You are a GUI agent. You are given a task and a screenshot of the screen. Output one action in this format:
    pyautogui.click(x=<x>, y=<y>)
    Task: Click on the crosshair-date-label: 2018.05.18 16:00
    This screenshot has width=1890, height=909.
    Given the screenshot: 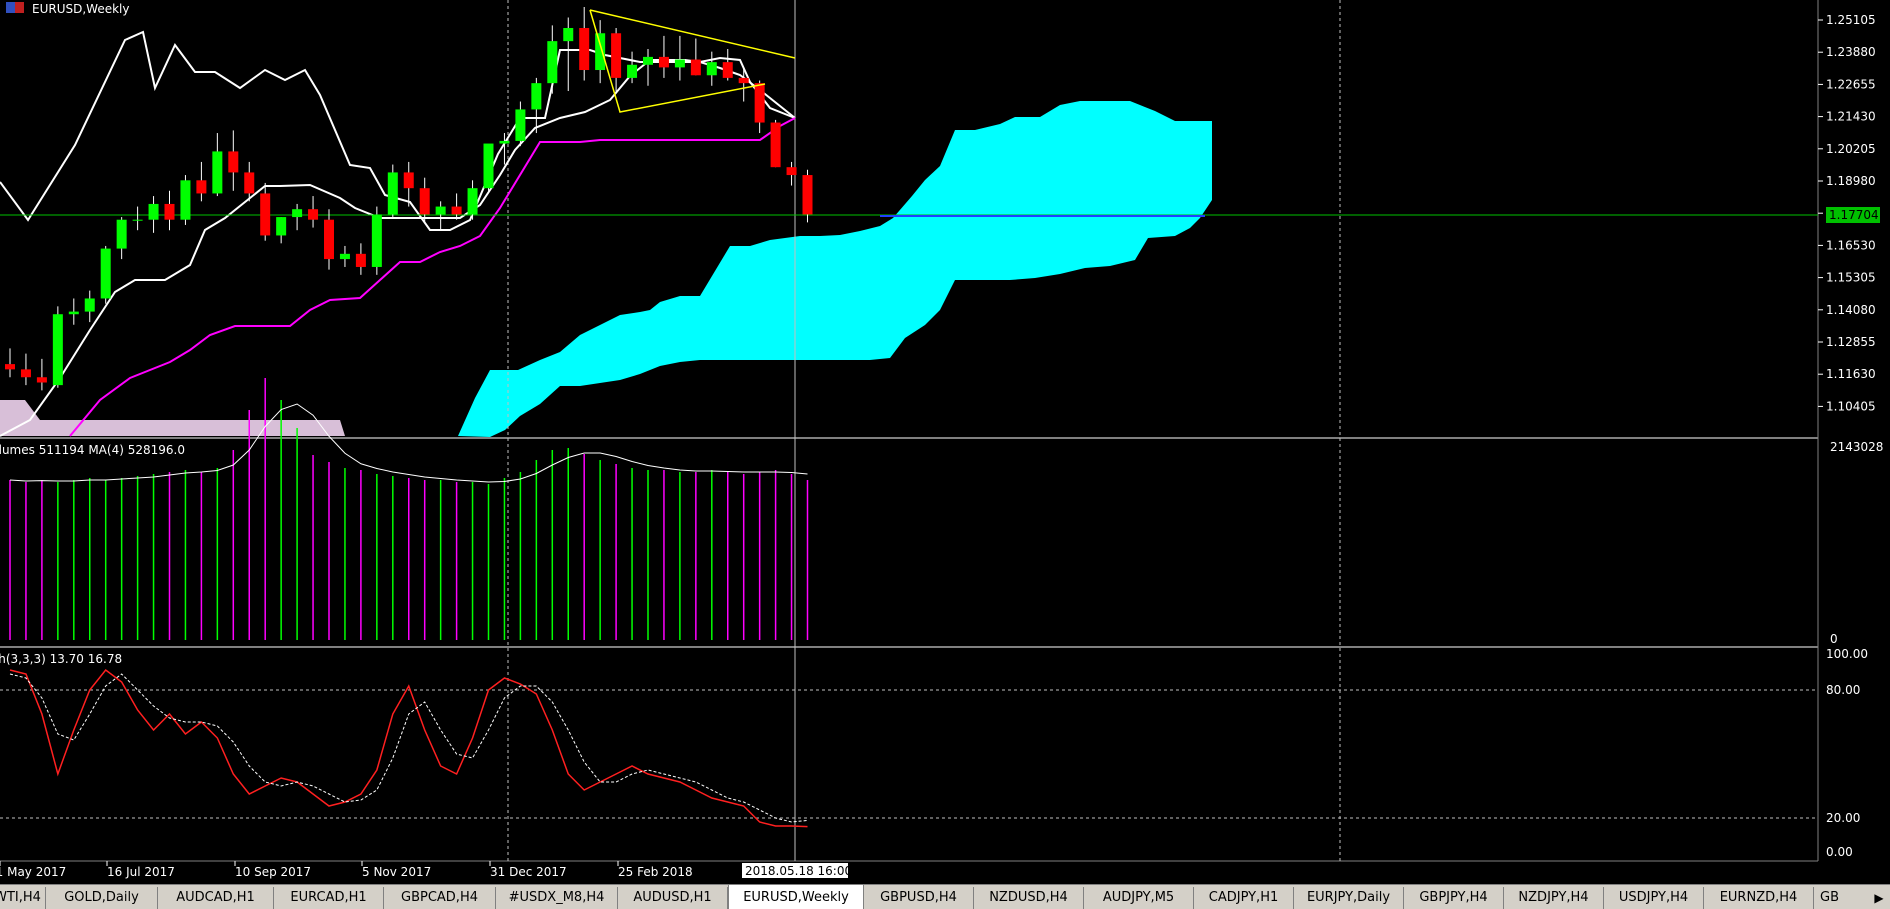 What is the action you would take?
    pyautogui.click(x=797, y=870)
    